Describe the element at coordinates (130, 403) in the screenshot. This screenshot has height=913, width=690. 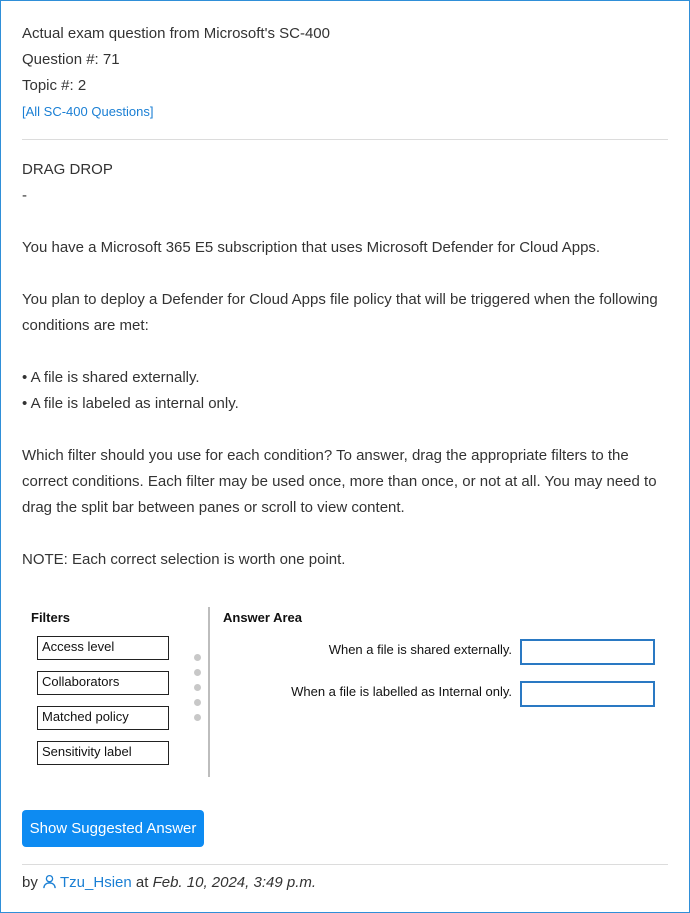
I see `condition-bullet-2: • A file is labeled as internal only.` at that location.